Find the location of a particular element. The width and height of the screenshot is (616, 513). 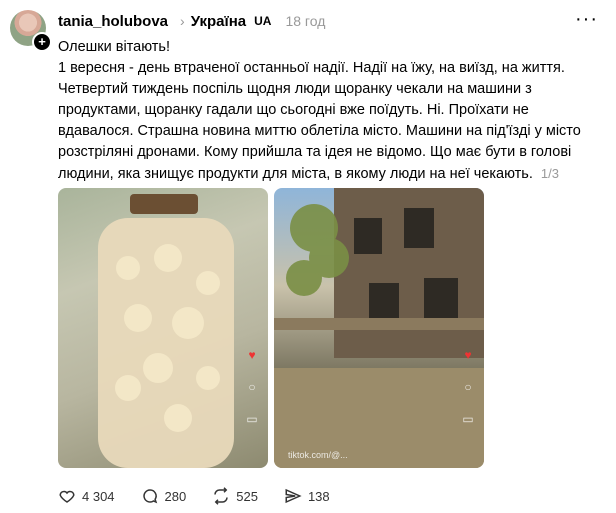

topic: Україна is located at coordinates (218, 21).